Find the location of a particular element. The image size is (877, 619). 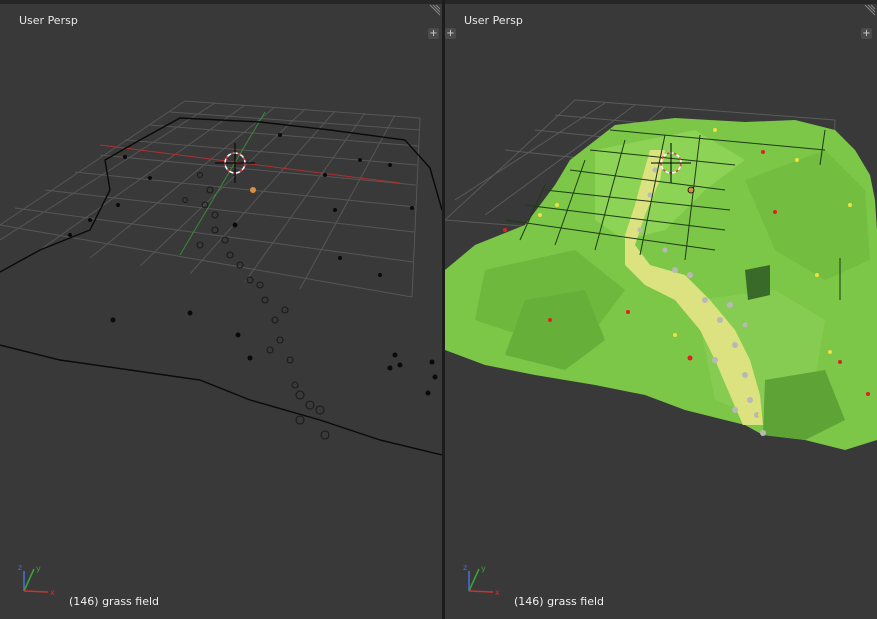

terrain-outline-bottom is located at coordinates (221, 400).